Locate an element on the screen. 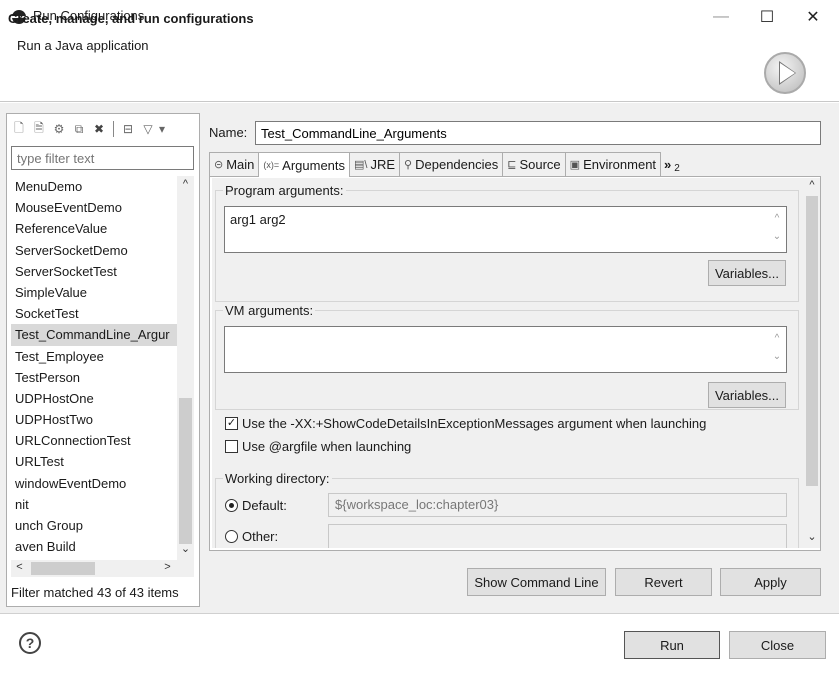 Image resolution: width=839 pixels, height=676 pixels. tree-item: URLConnectionTest is located at coordinates (94, 440).